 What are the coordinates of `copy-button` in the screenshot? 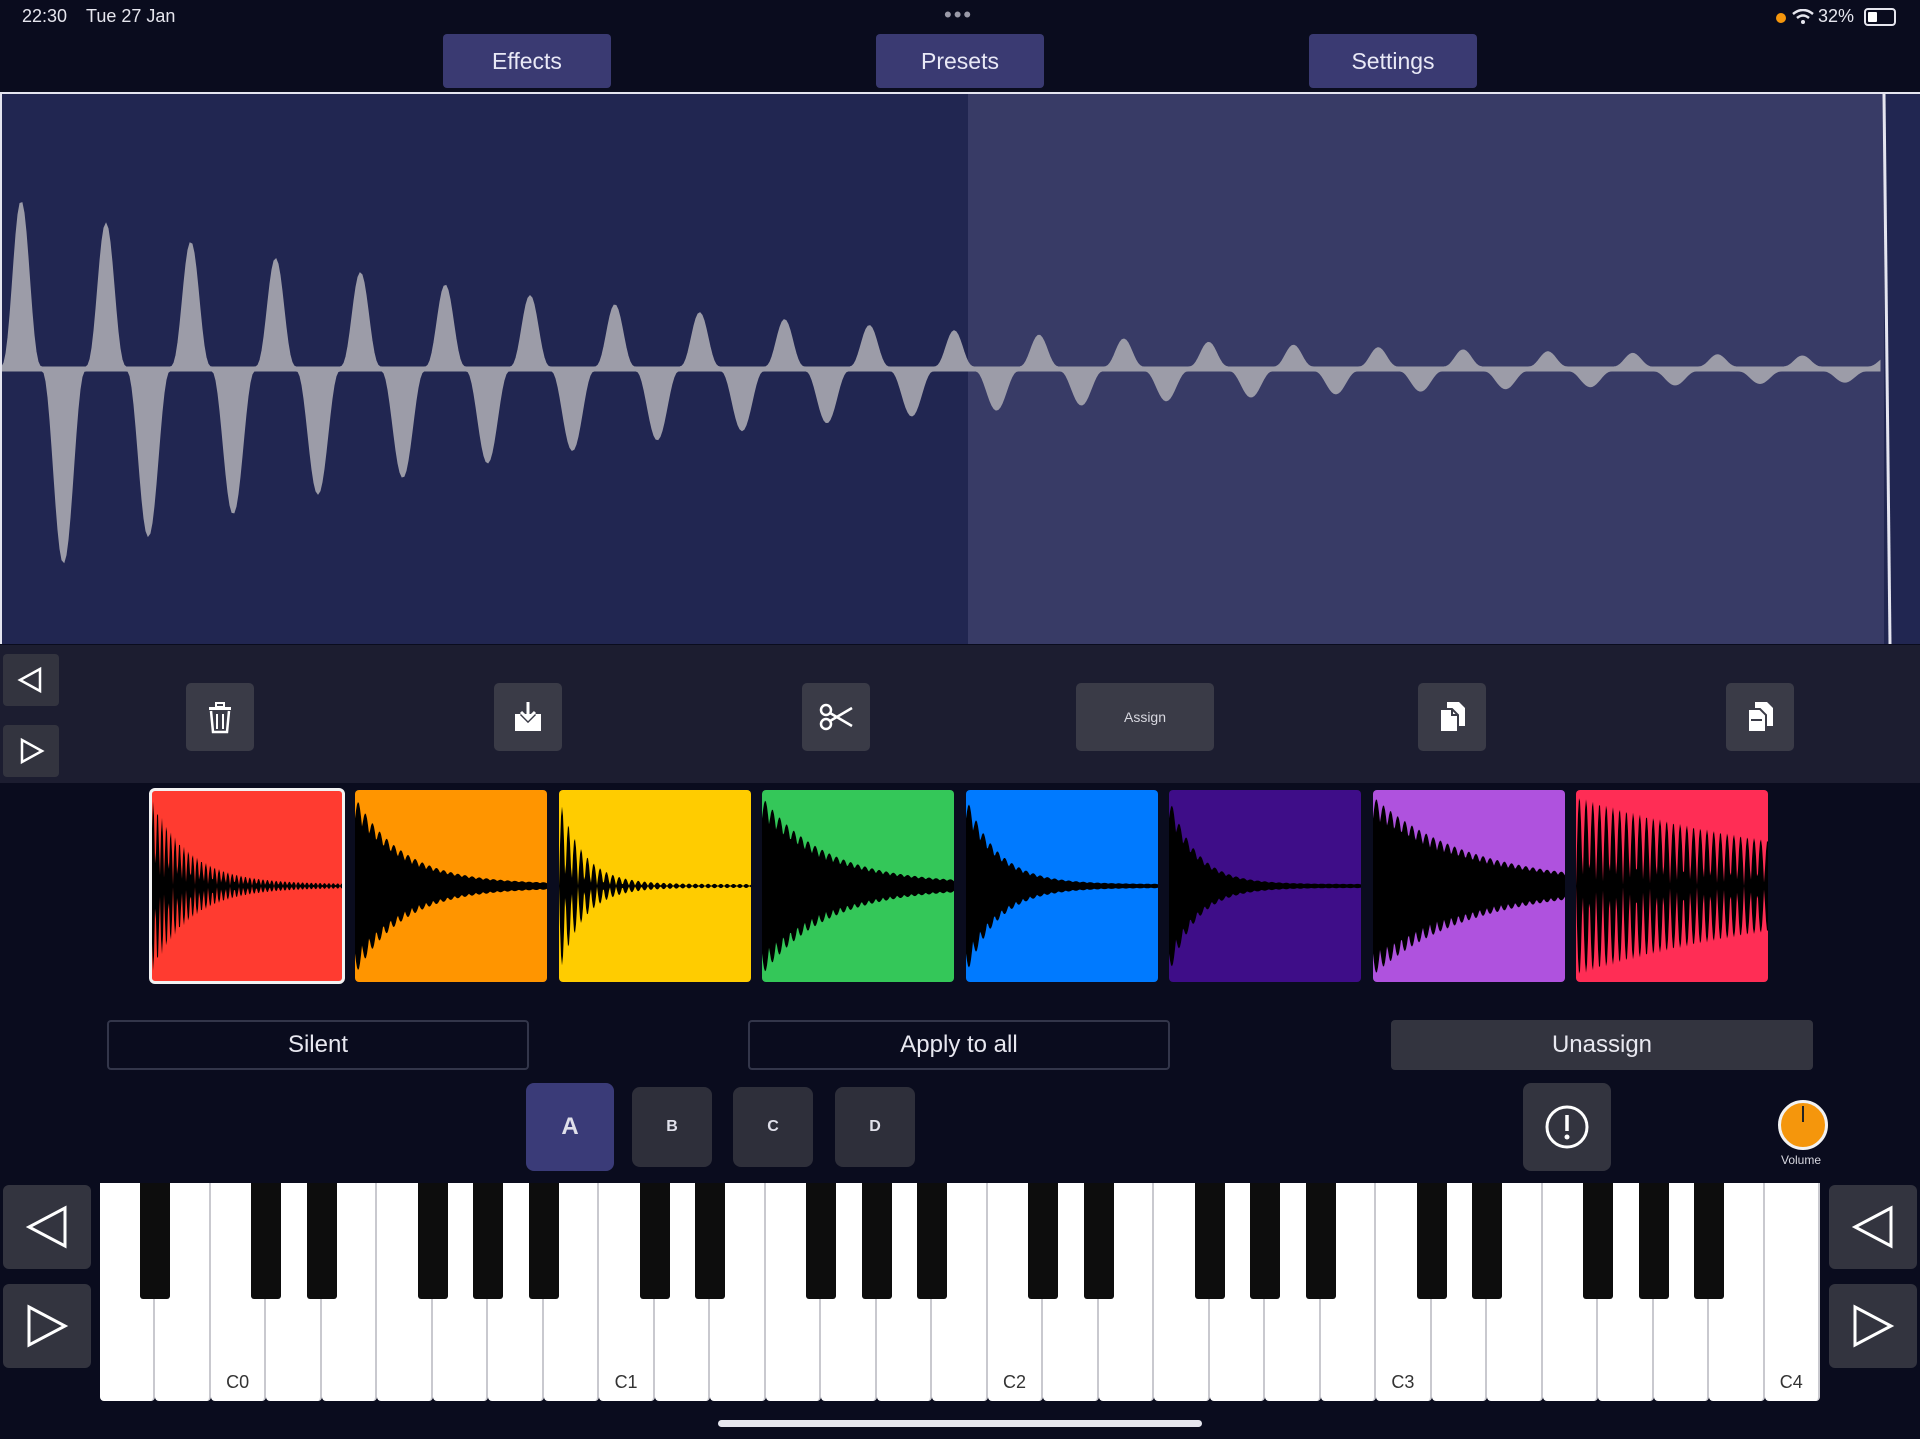 It's located at (1452, 717).